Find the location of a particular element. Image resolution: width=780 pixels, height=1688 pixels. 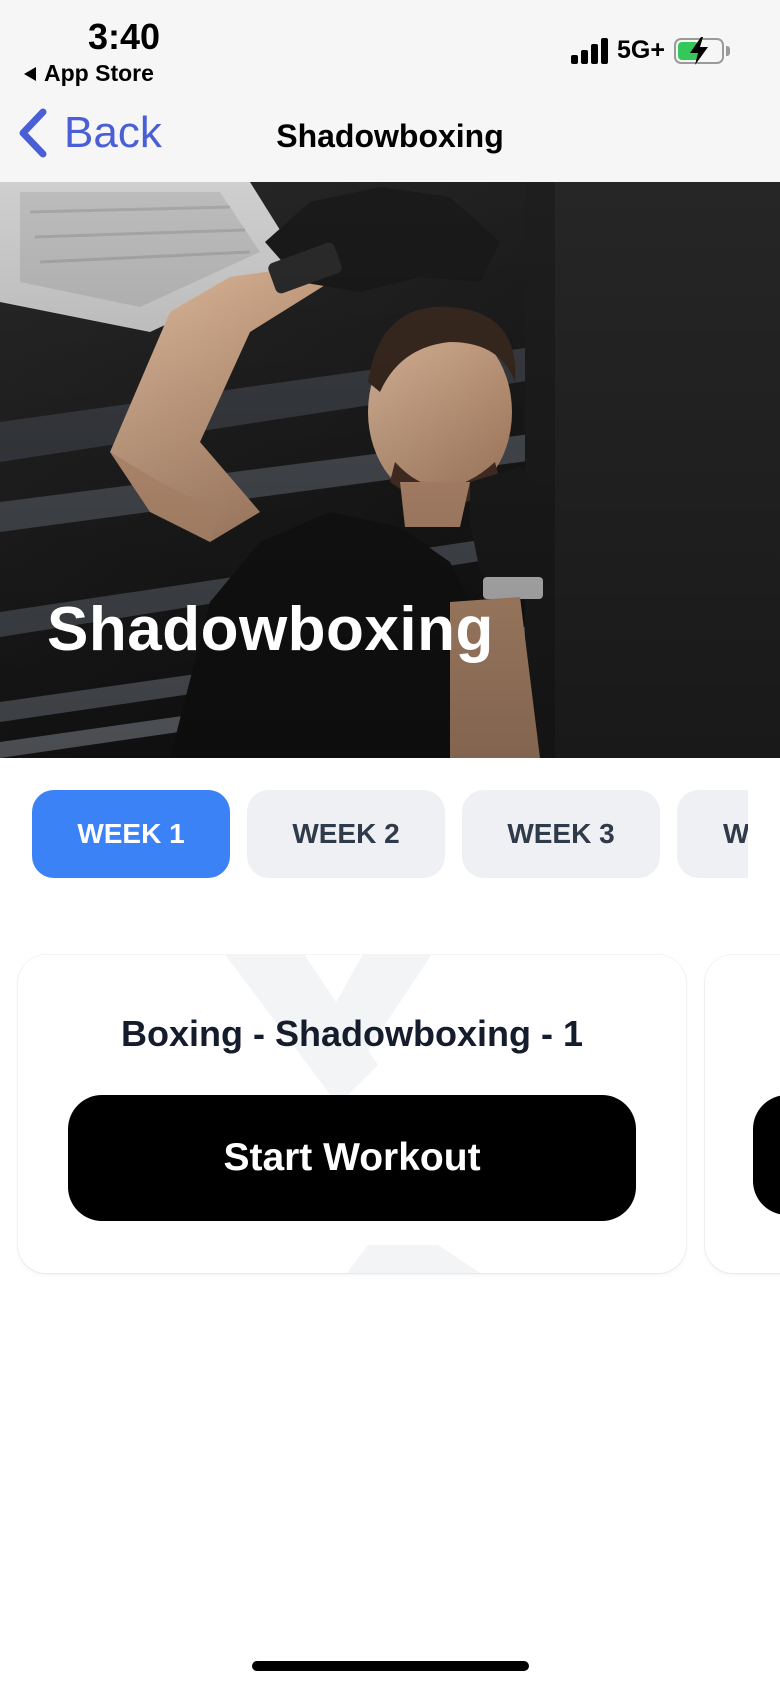

next-start-workout-button is located at coordinates (766, 1155).